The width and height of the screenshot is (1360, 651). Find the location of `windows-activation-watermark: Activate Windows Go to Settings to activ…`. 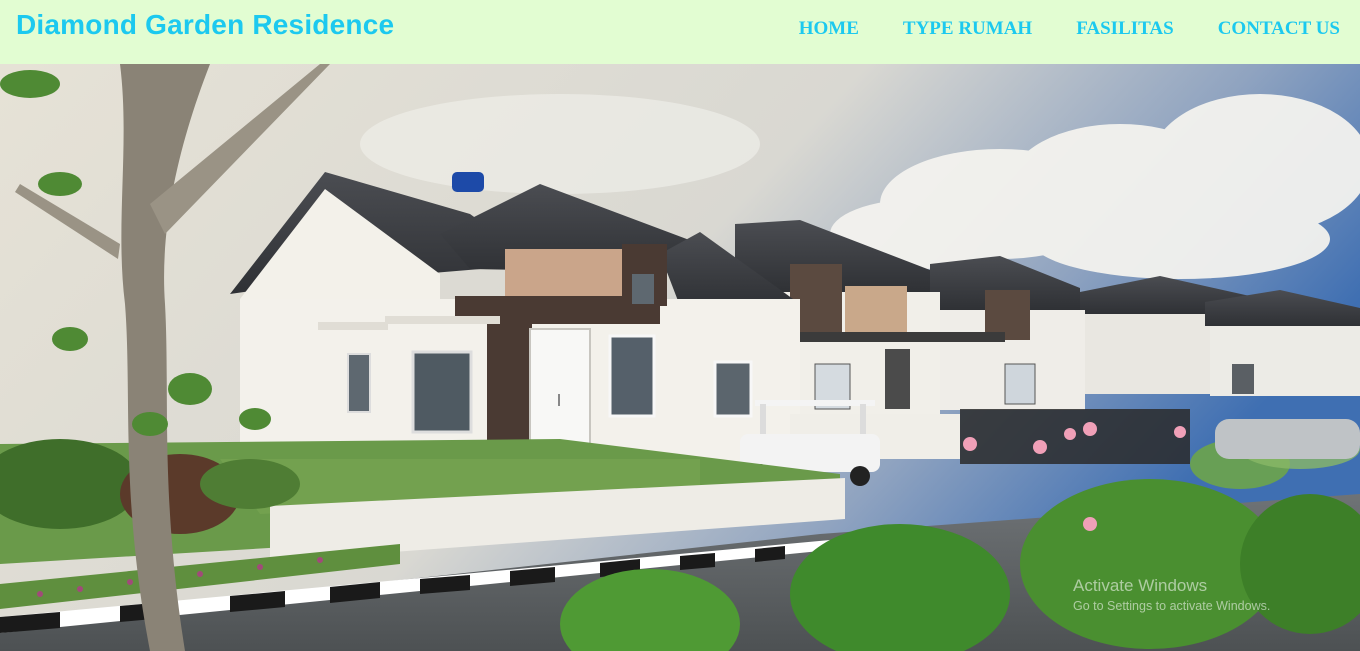

windows-activation-watermark: Activate Windows Go to Settings to activ… is located at coordinates (1171, 595).